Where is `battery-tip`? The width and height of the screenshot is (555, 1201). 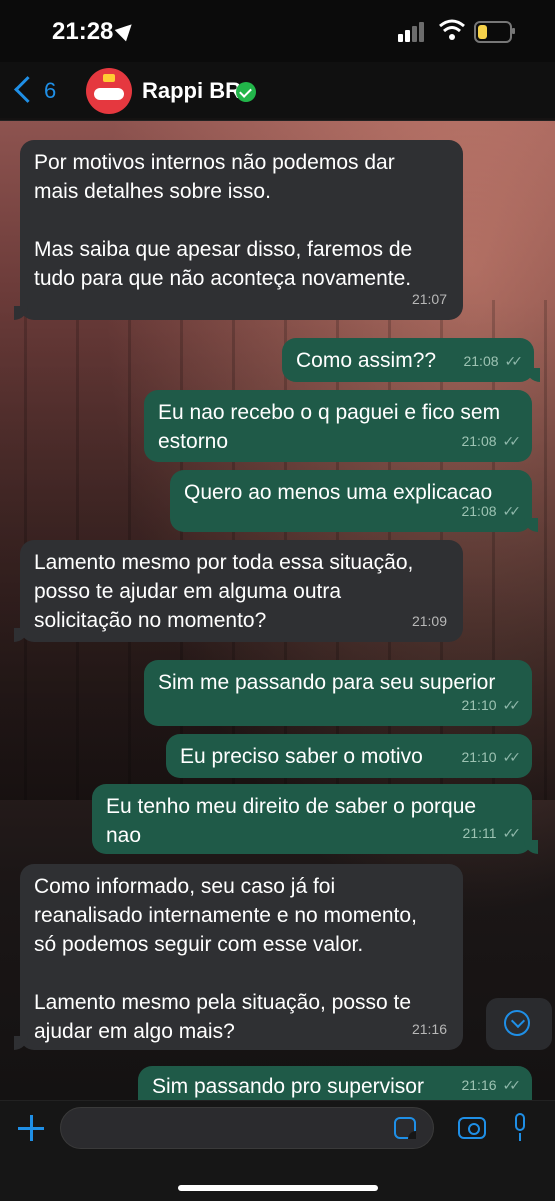 battery-tip is located at coordinates (513, 31).